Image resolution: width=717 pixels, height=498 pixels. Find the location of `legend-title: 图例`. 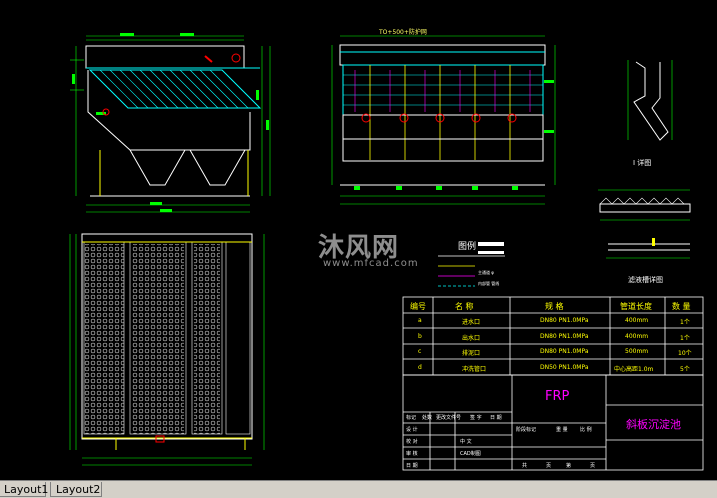

legend-title: 图例 is located at coordinates (467, 247).